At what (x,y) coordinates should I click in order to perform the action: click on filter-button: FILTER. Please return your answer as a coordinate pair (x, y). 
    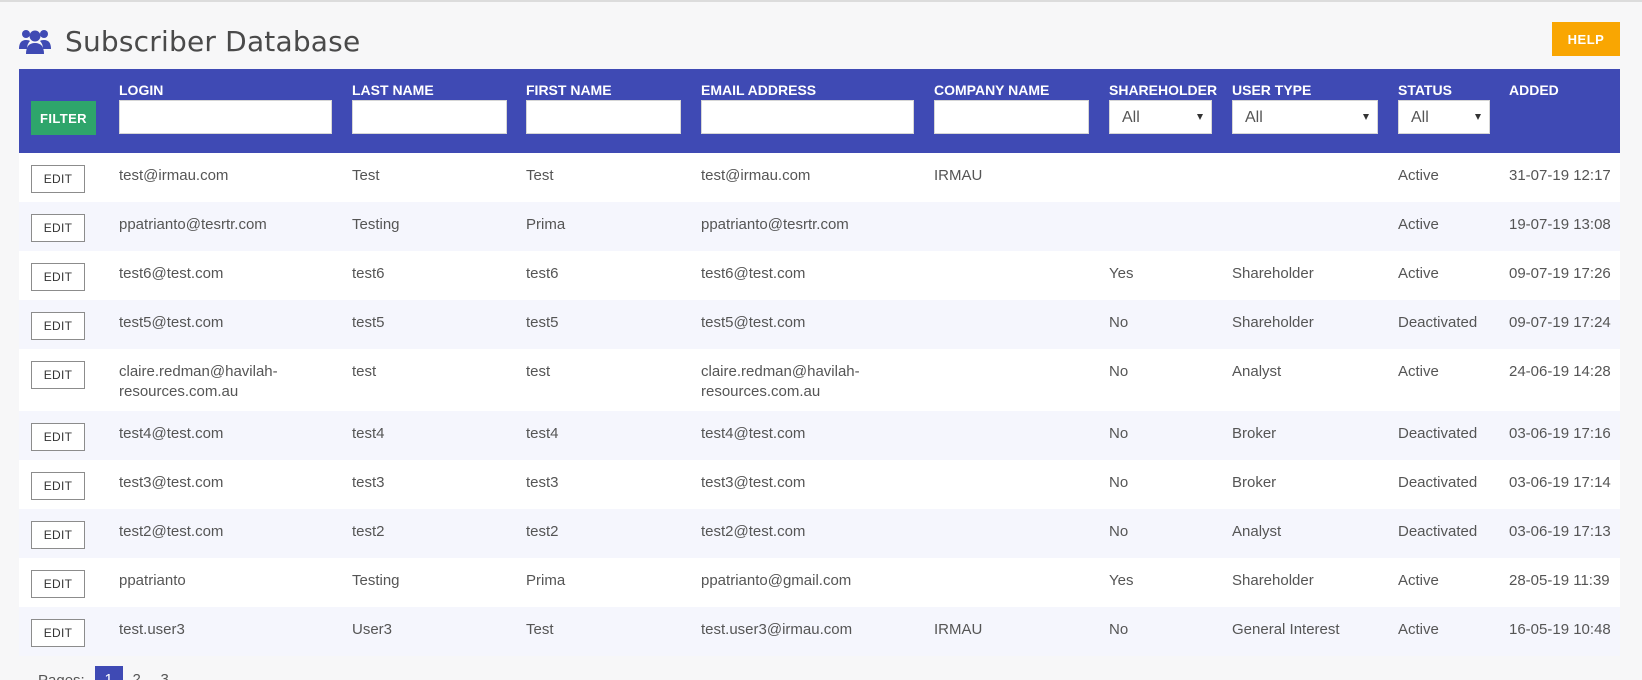
    Looking at the image, I should click on (63, 118).